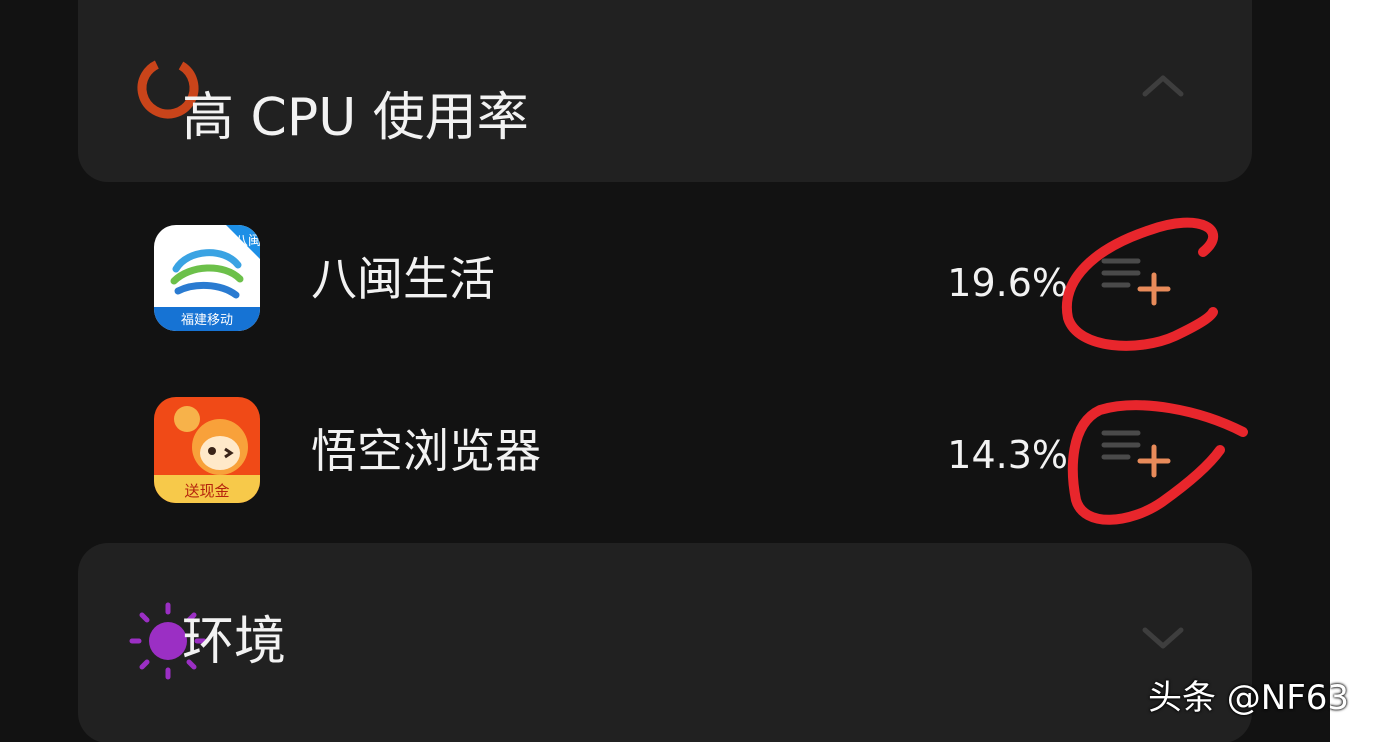 The width and height of the screenshot is (1384, 742). I want to click on app-badge-top: 八闽, so click(247, 241).